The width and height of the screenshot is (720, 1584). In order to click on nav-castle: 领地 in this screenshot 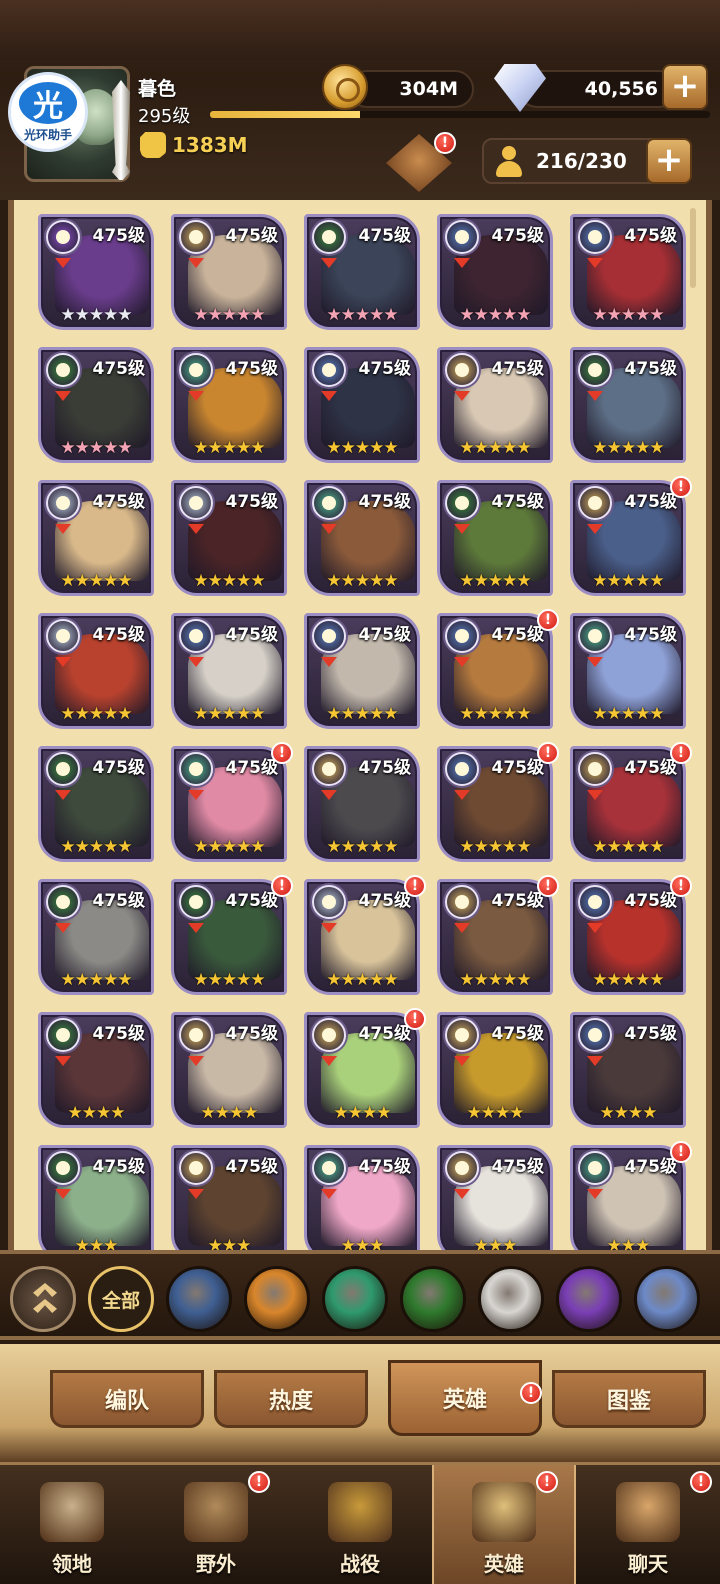, I will do `click(72, 1524)`.